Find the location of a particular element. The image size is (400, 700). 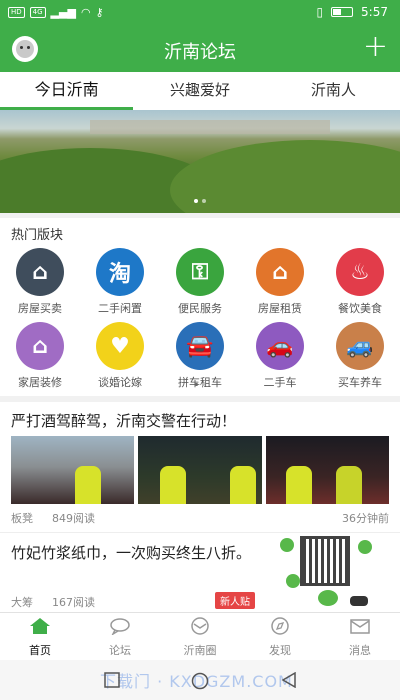

dining-icon: ♨ is located at coordinates (360, 272).